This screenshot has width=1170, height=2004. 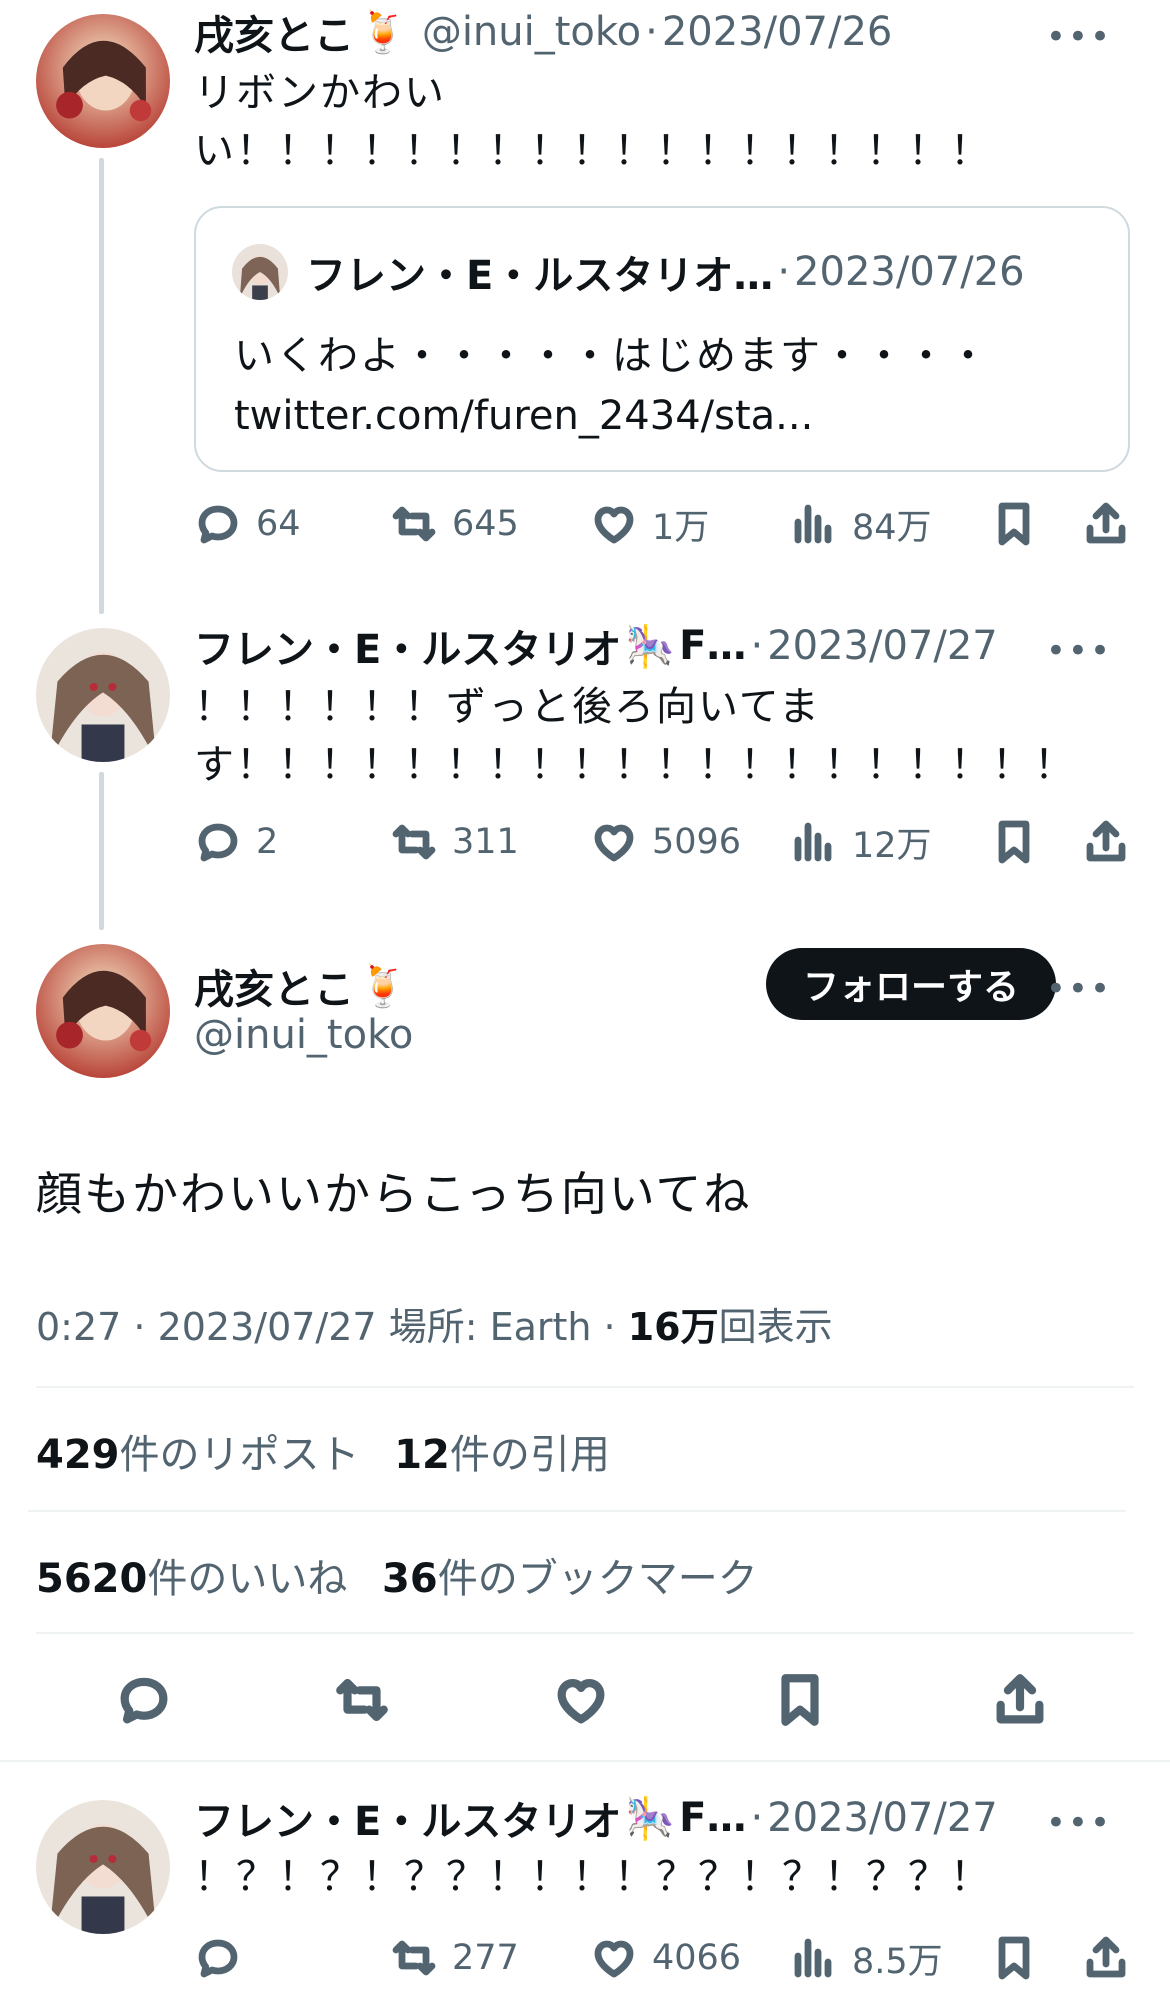 What do you see at coordinates (383, 32) in the screenshot?
I see `cocktail-emoji: 🍹` at bounding box center [383, 32].